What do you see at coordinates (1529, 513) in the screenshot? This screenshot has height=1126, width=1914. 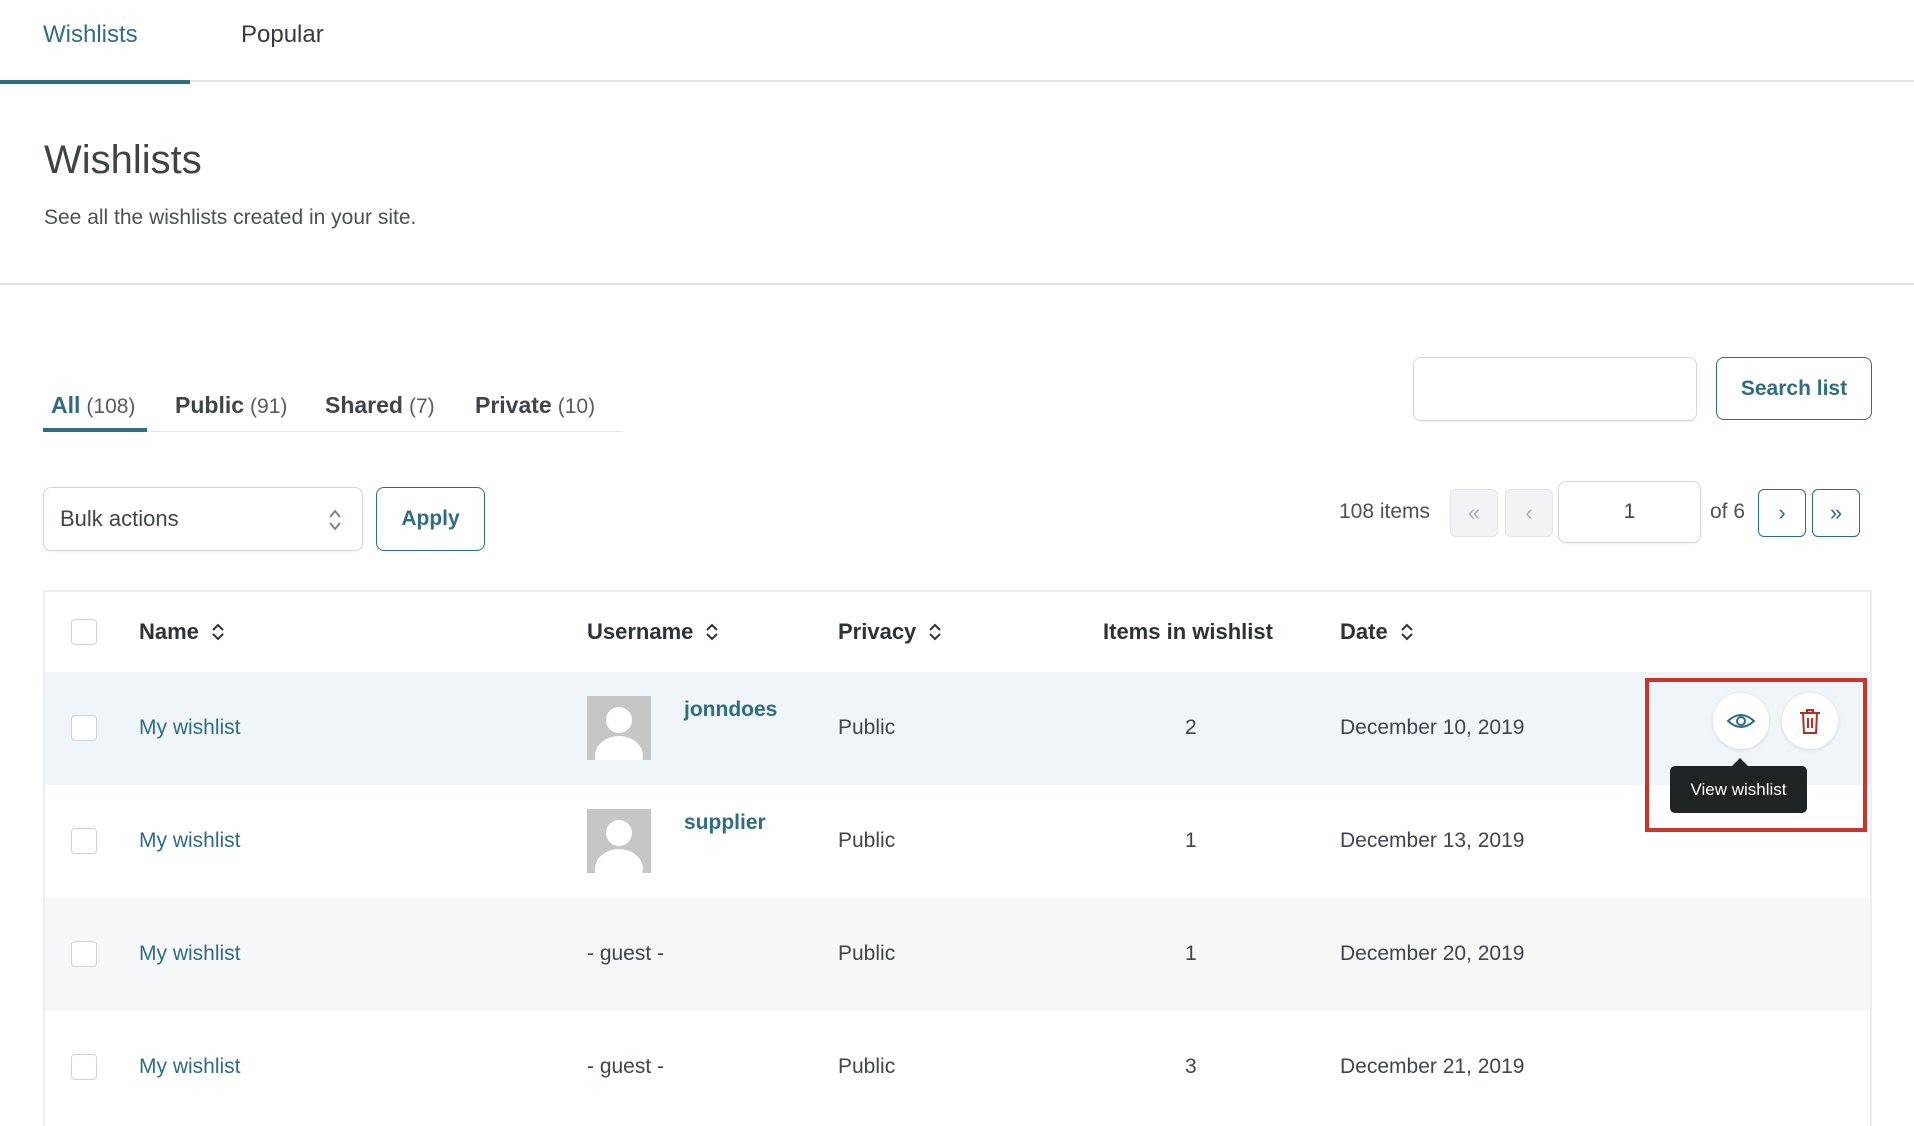 I see `prev-page-button: ‹` at bounding box center [1529, 513].